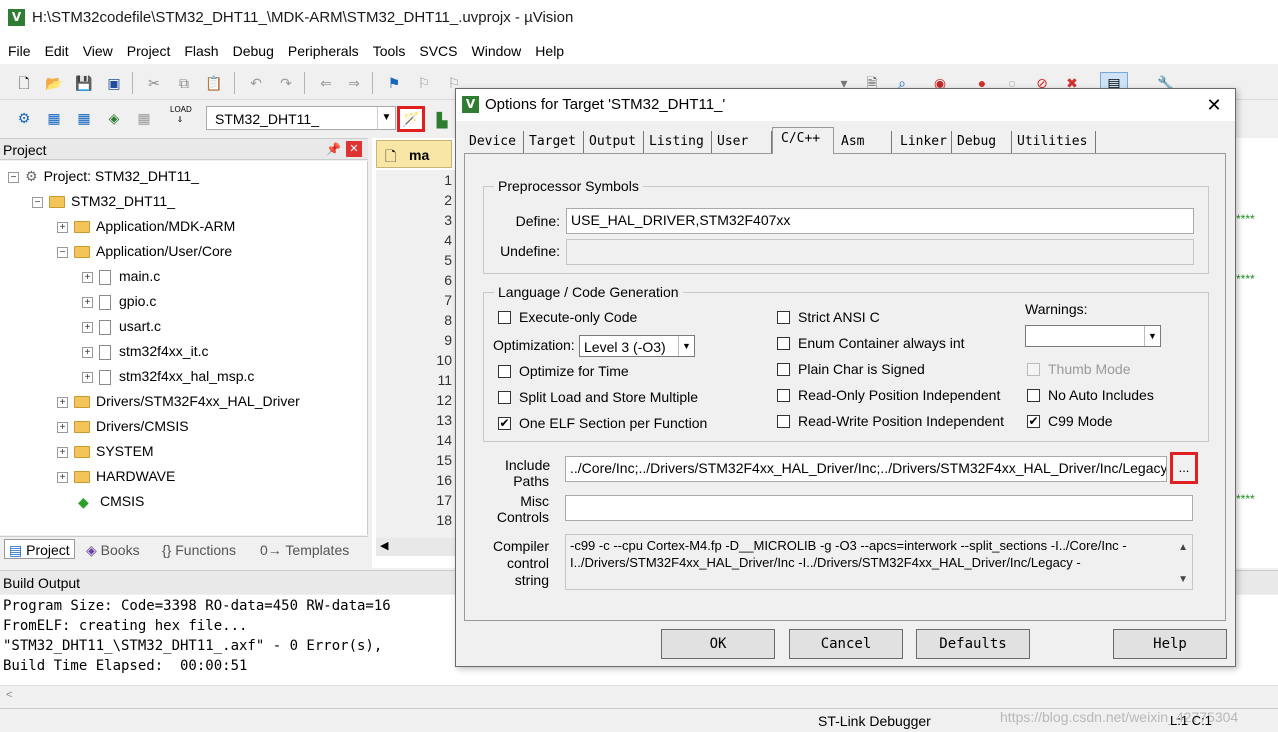 The width and height of the screenshot is (1278, 732). I want to click on tab-project: ▤ Project, so click(39, 549).